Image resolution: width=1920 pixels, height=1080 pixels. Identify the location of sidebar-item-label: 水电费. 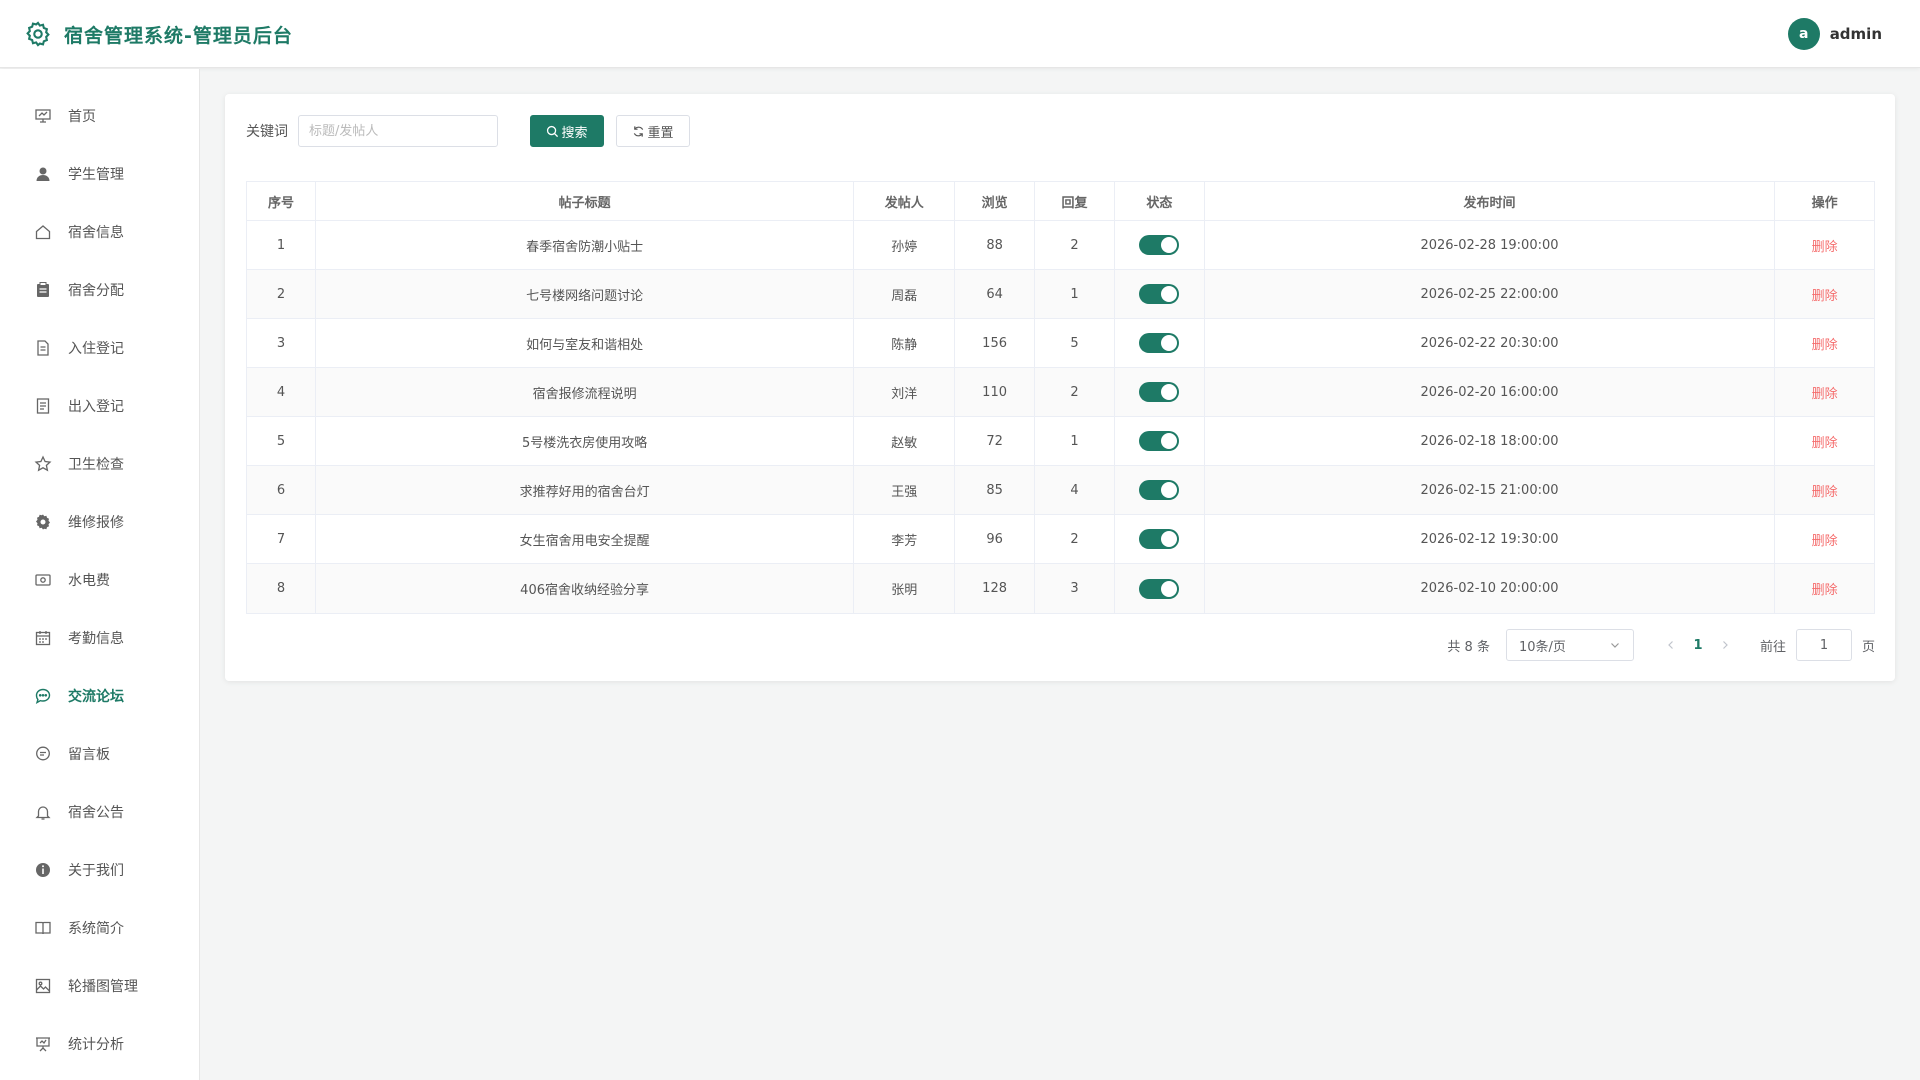
(89, 581).